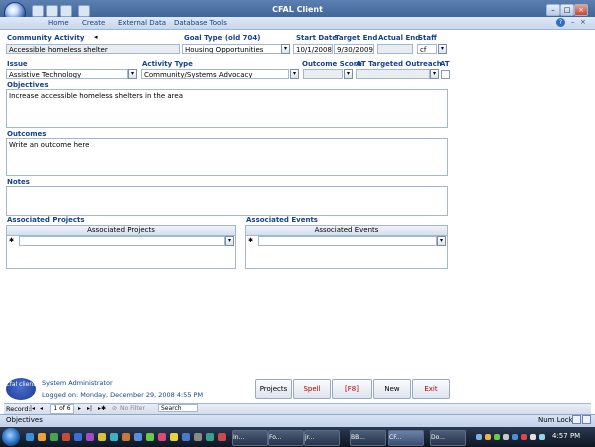 The width and height of the screenshot is (595, 447). I want to click on target-end-label: Target End, so click(356, 38).